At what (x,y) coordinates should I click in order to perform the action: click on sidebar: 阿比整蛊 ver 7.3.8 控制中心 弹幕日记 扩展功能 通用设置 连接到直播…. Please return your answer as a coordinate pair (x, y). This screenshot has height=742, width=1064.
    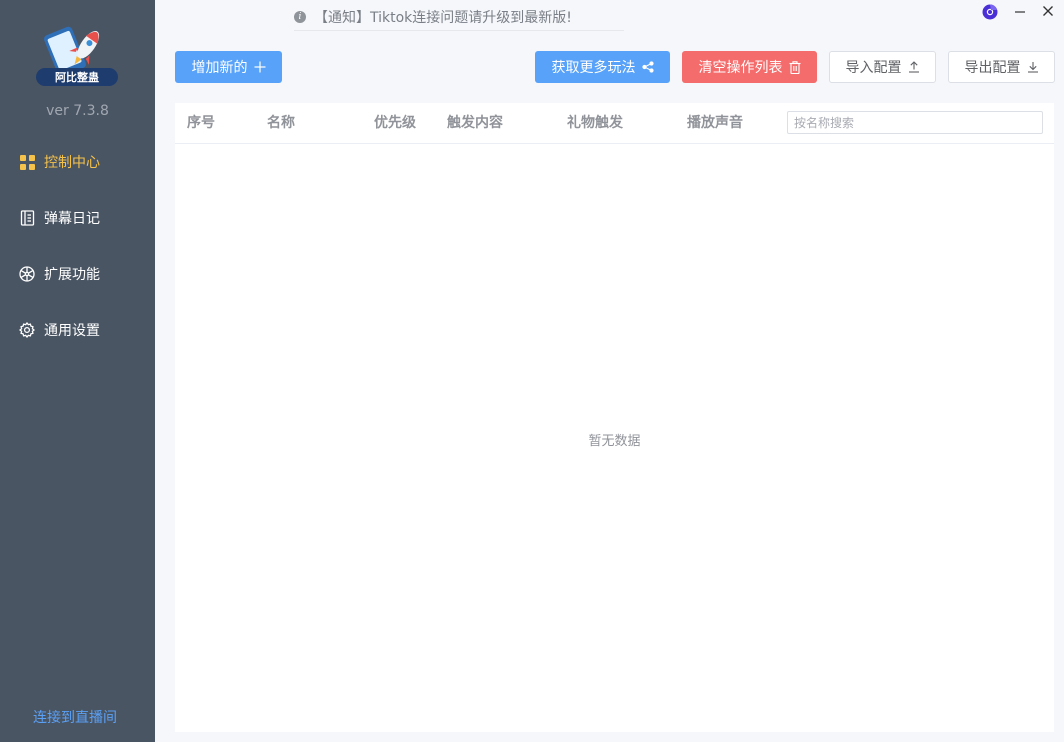
    Looking at the image, I should click on (77, 371).